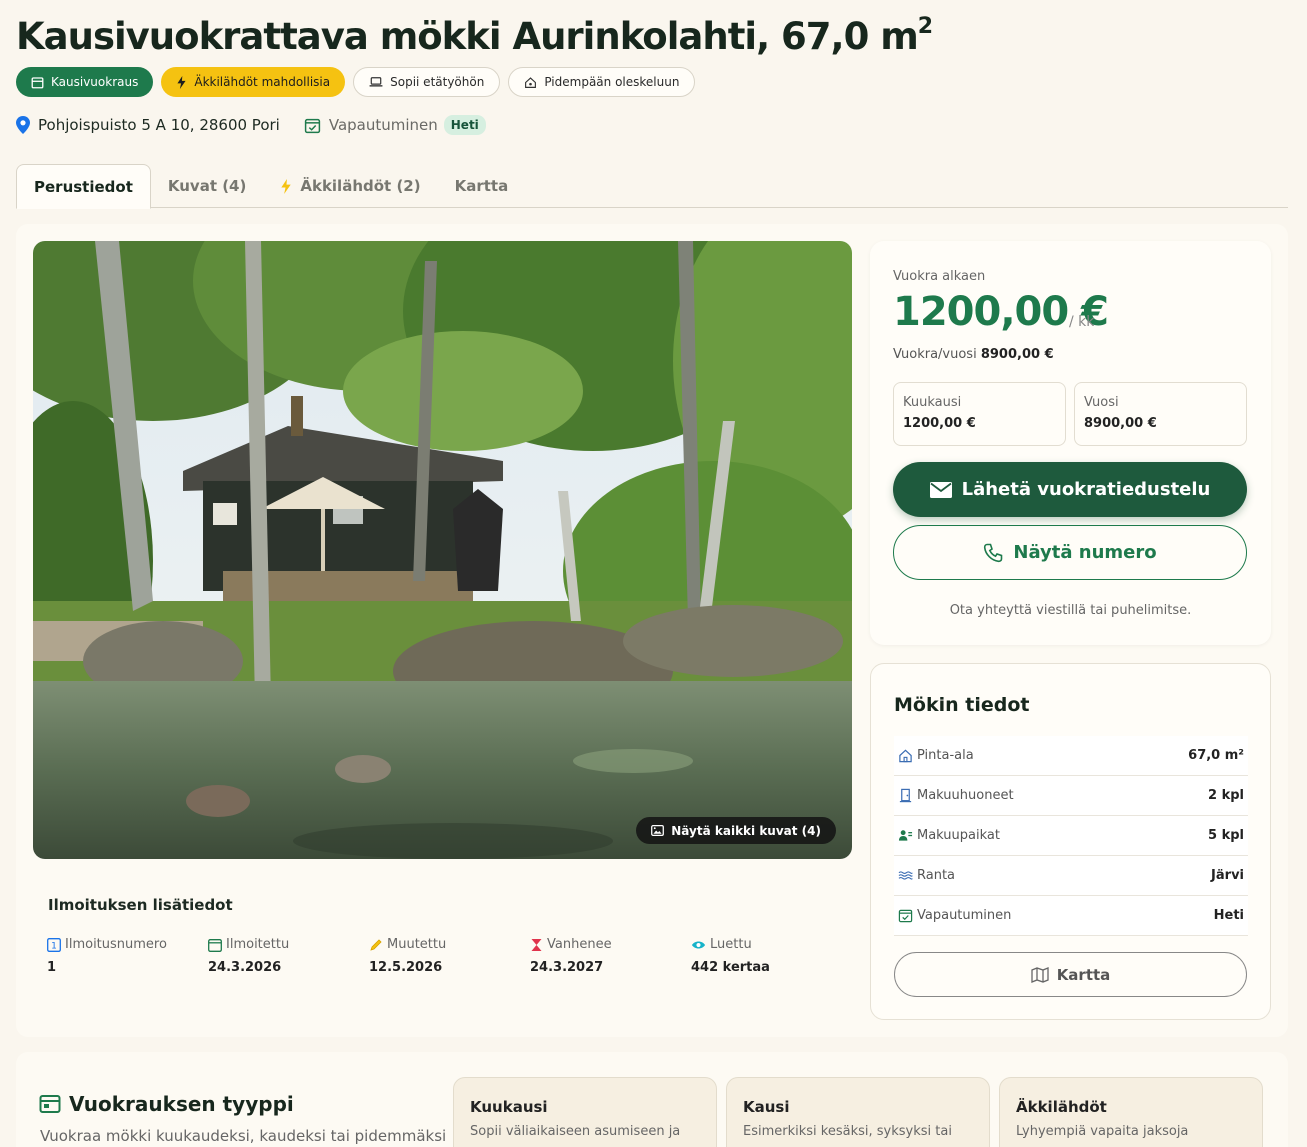  Describe the element at coordinates (858, 1112) in the screenshot. I see `rental-type-card-season: Kausi Esimerkiksi kesäksi, syksyksi tai` at that location.